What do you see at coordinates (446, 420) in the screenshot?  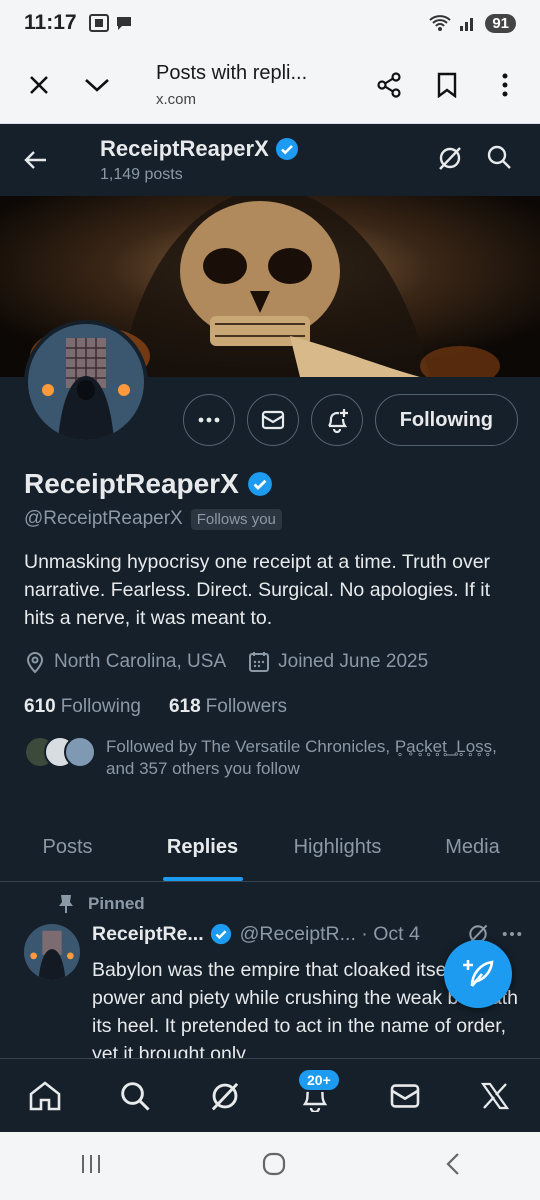 I see `following-button: Following` at bounding box center [446, 420].